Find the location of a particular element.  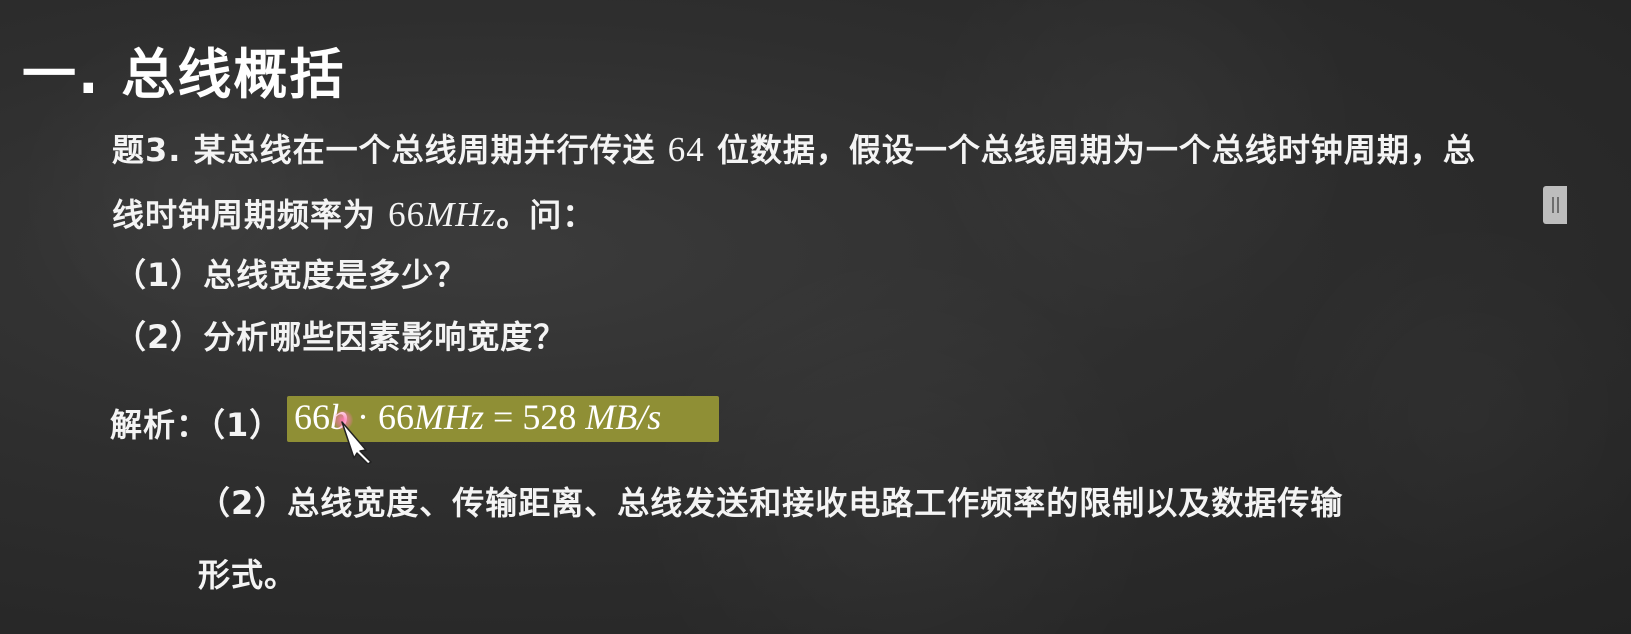

answer-label: 解析：（1） is located at coordinates (196, 425).